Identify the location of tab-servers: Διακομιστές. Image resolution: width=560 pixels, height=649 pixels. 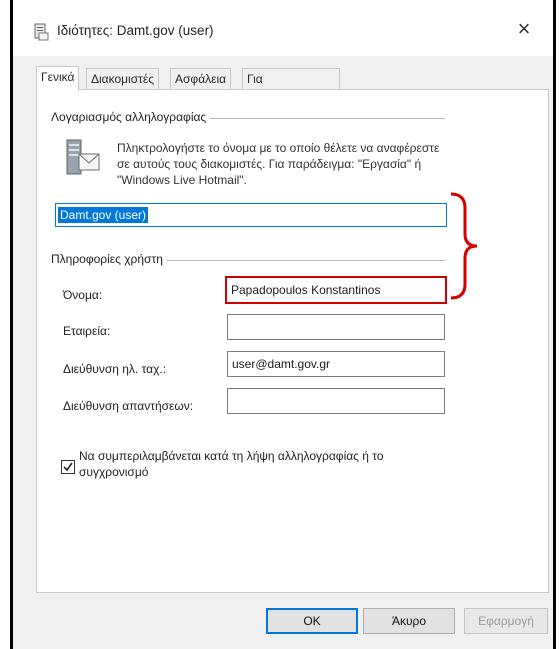
(123, 79).